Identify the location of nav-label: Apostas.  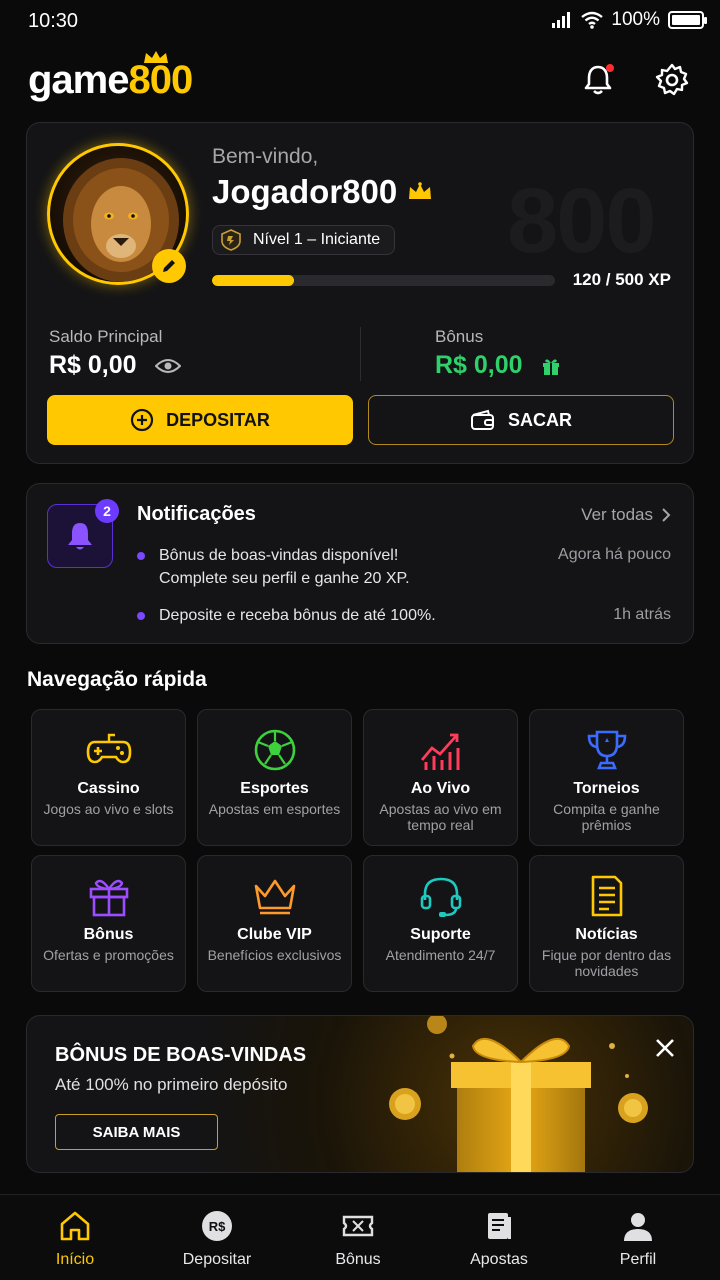
(499, 1259).